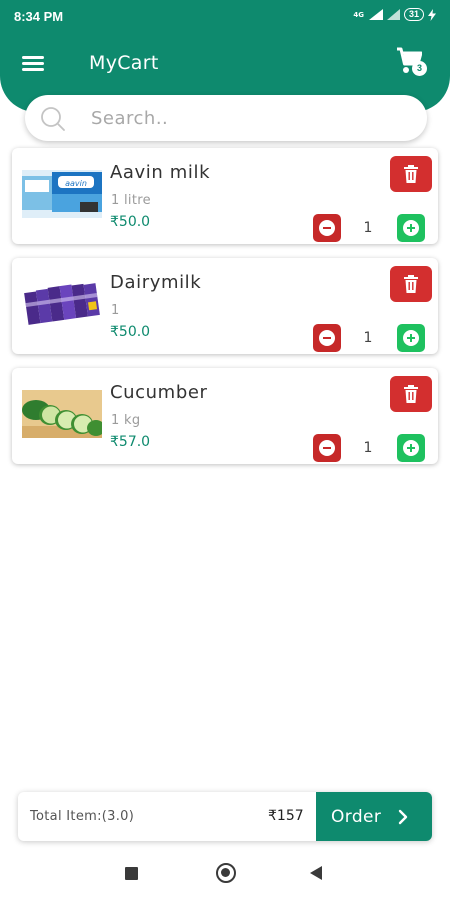  What do you see at coordinates (432, 14) in the screenshot?
I see `charging-icon` at bounding box center [432, 14].